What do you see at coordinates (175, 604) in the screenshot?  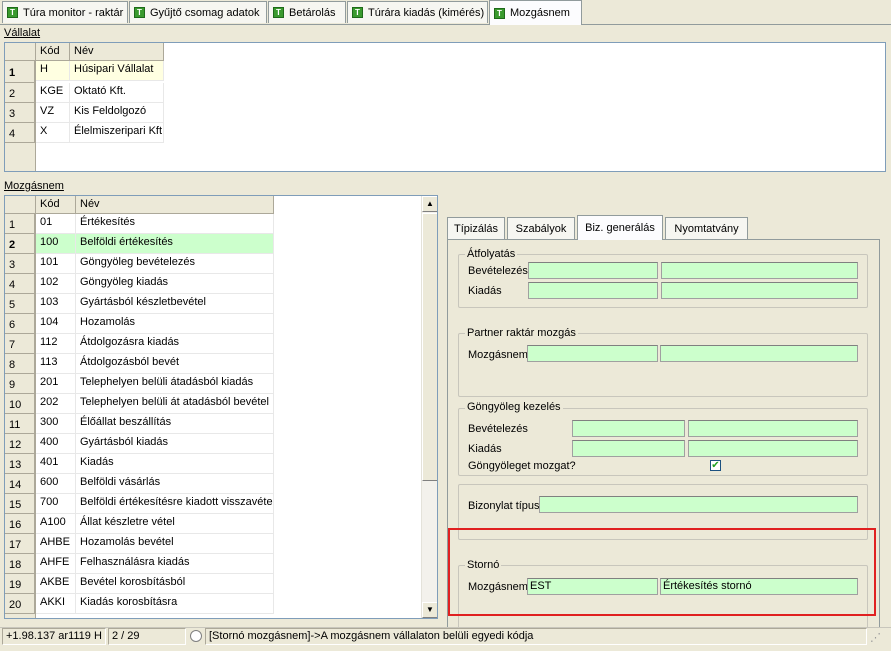 I see `table-cell-nev: Kiadás korosbításra` at bounding box center [175, 604].